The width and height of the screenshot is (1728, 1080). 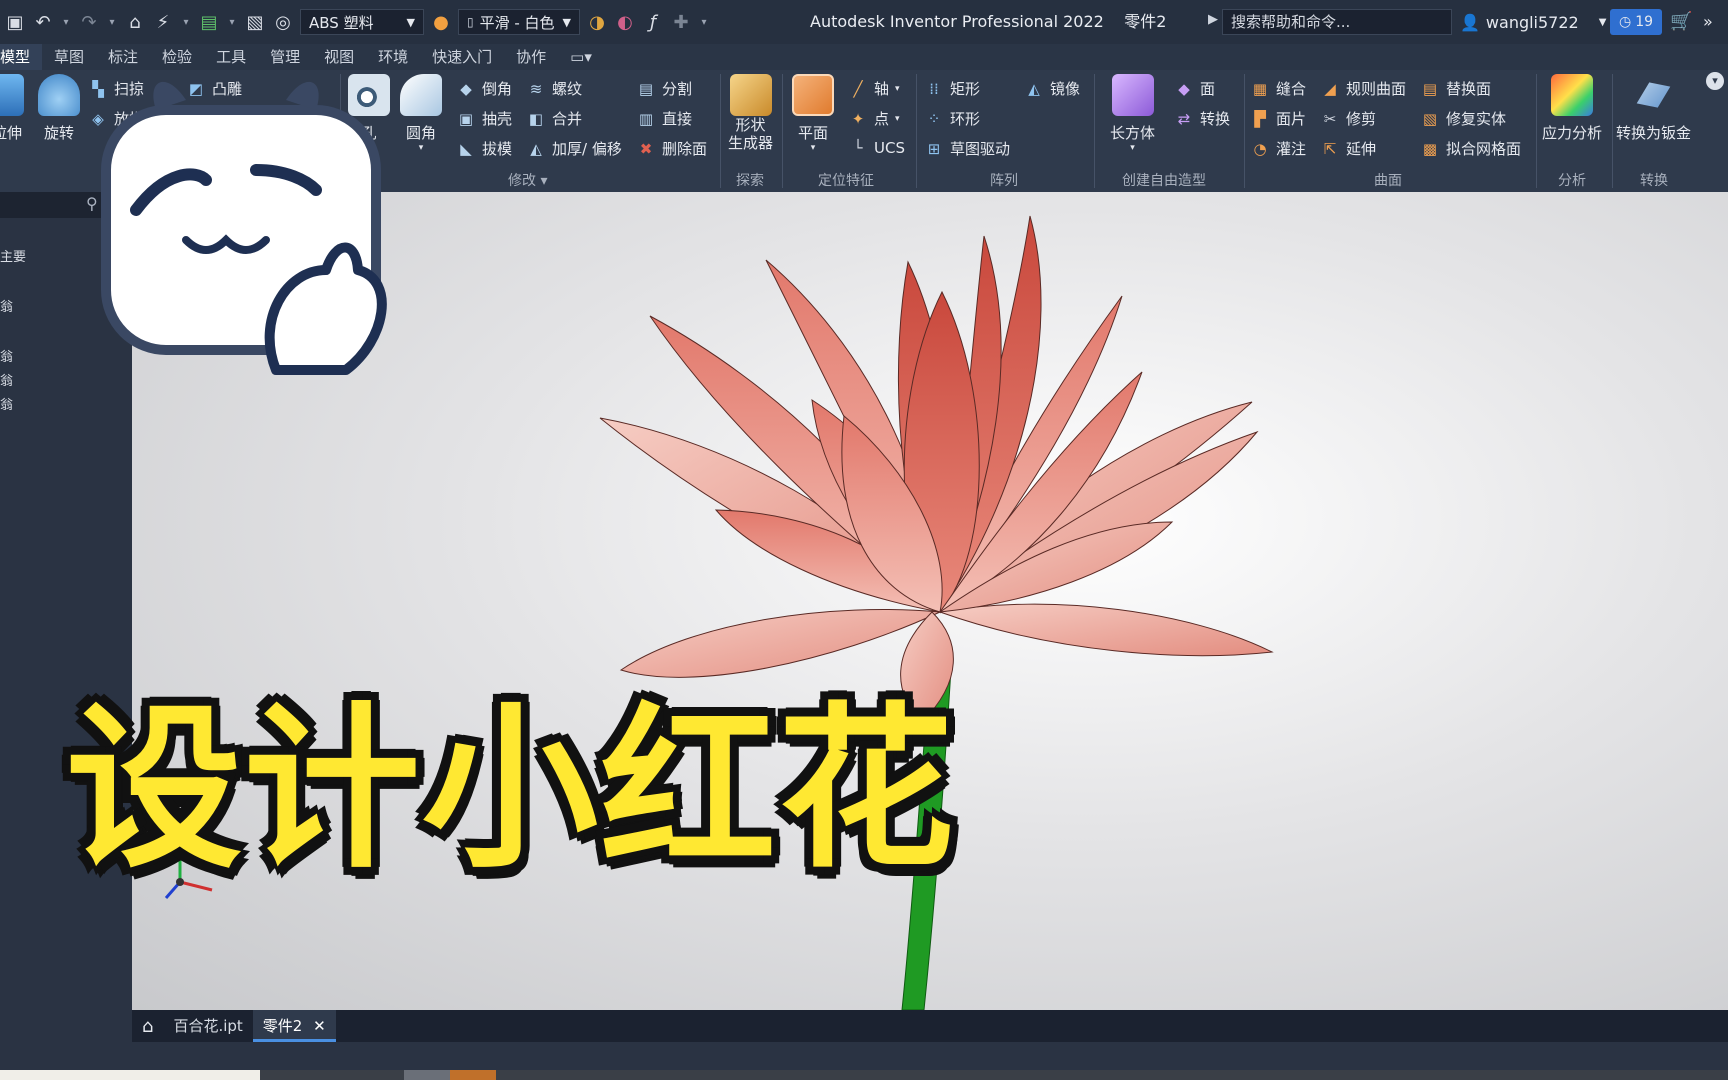 What do you see at coordinates (1133, 133) in the screenshot?
I see `box-label: 长方体` at bounding box center [1133, 133].